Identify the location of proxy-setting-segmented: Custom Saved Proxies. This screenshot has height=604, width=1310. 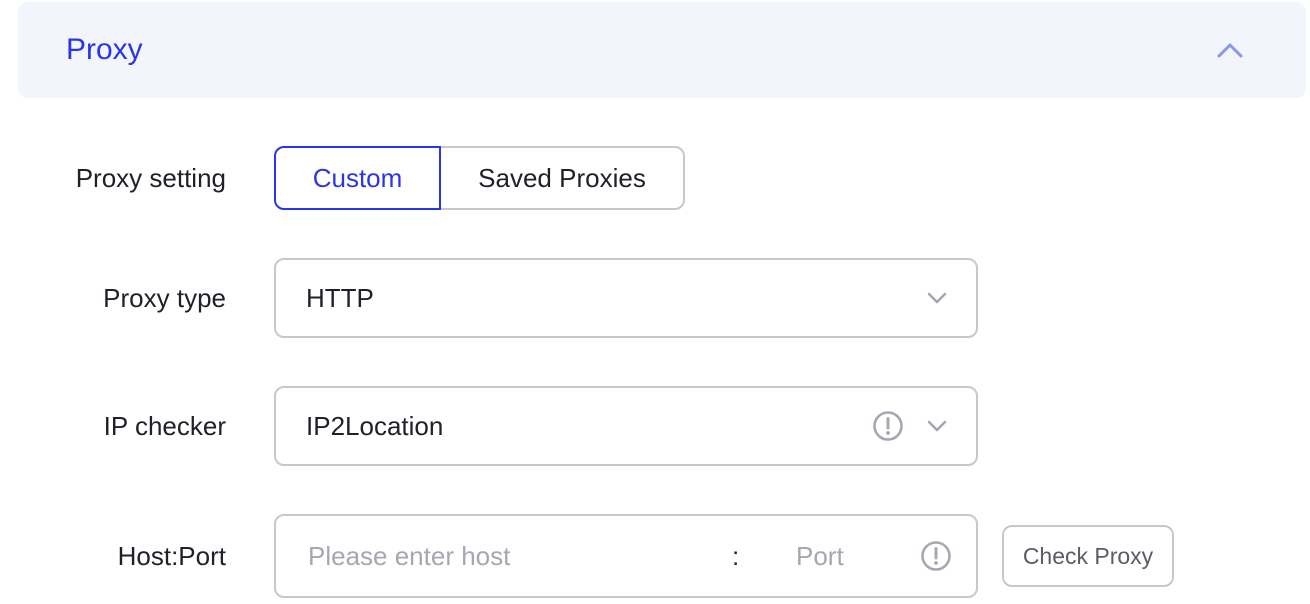
(479, 178).